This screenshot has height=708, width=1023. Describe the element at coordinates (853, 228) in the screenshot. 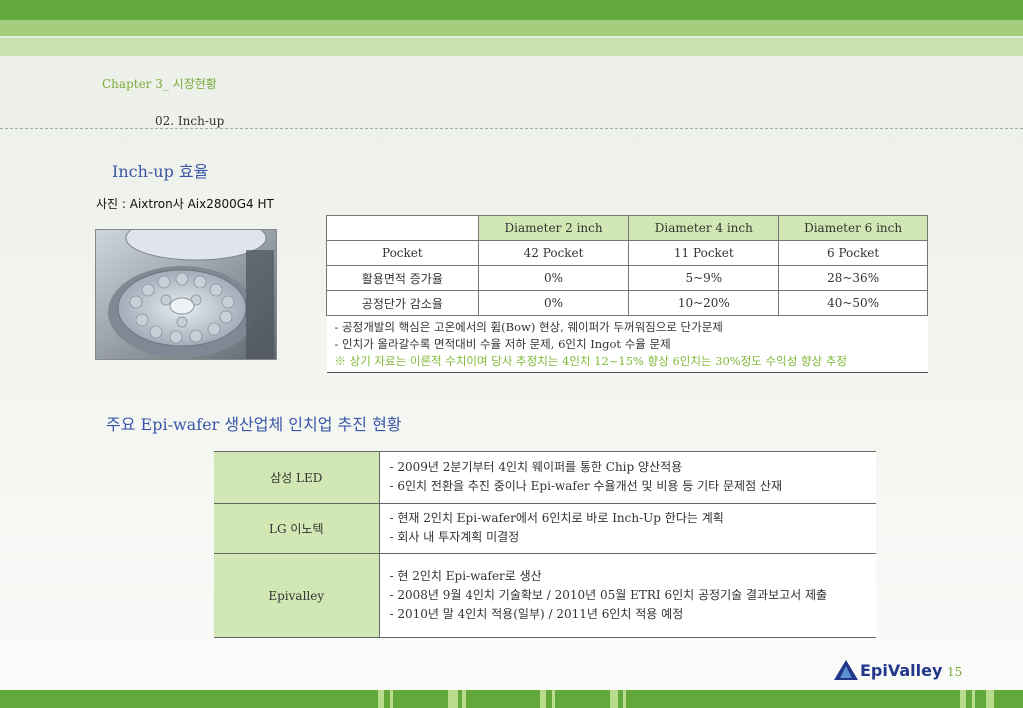

I see `column-header: Diameter 6 inch` at that location.